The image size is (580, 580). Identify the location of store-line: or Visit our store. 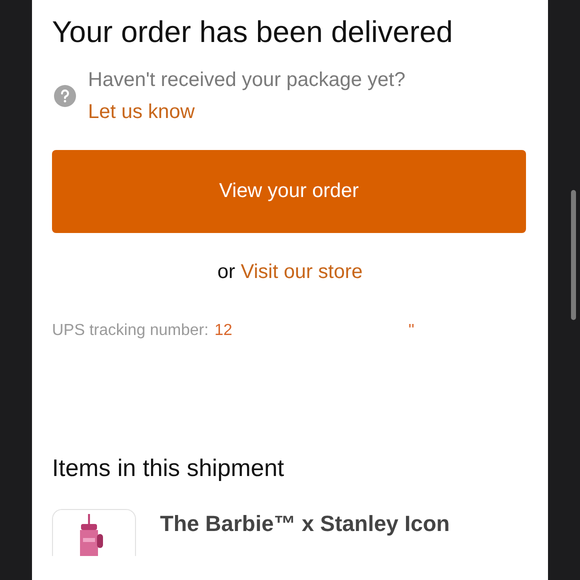
(290, 272).